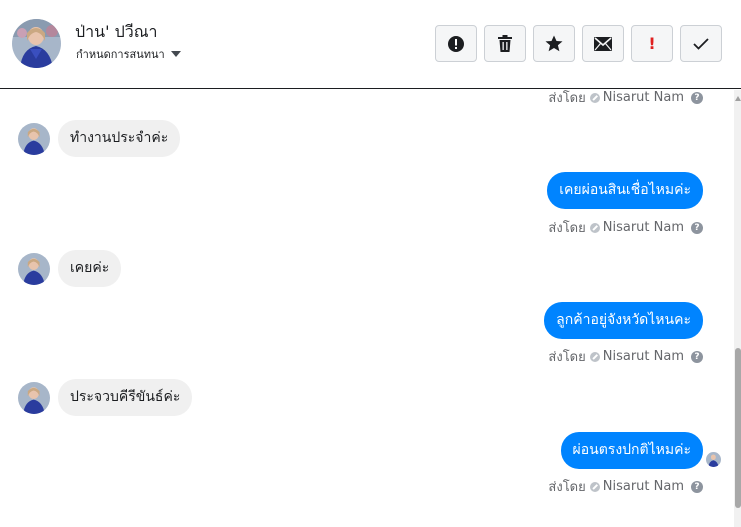 The height and width of the screenshot is (527, 741). I want to click on checkmark-icon, so click(701, 43).